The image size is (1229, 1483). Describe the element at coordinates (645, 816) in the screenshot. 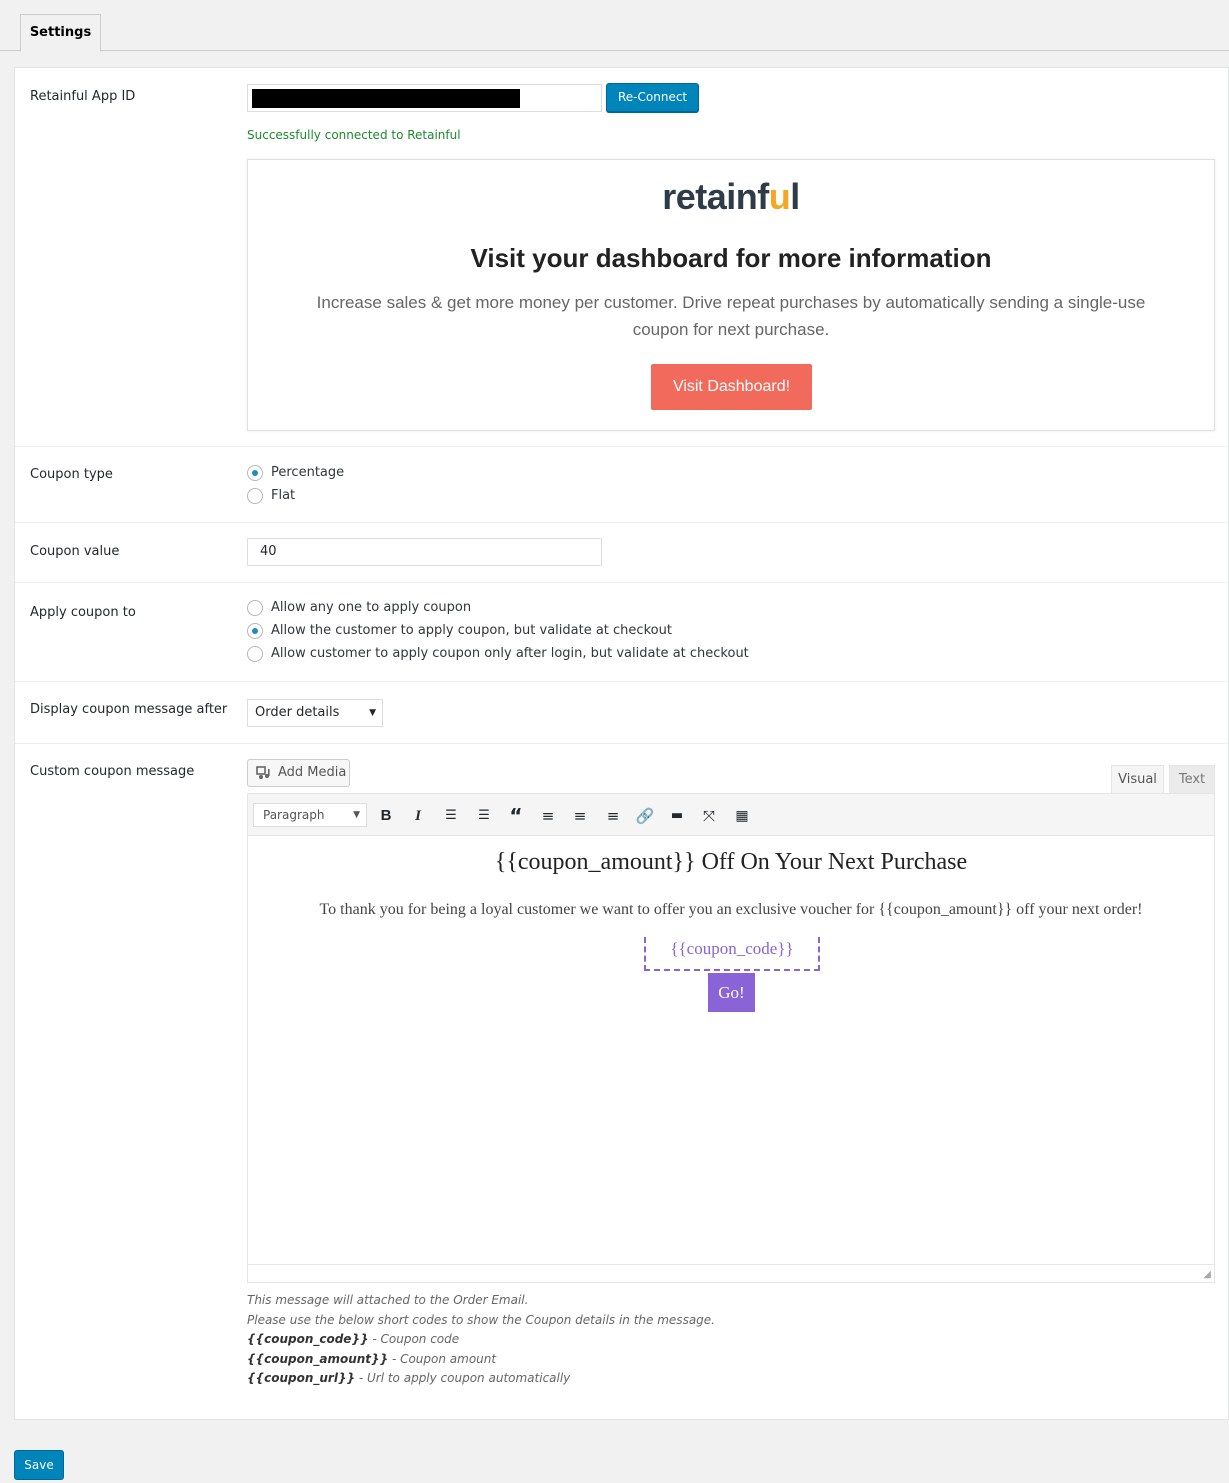

I see `link-icon: 🔗` at that location.